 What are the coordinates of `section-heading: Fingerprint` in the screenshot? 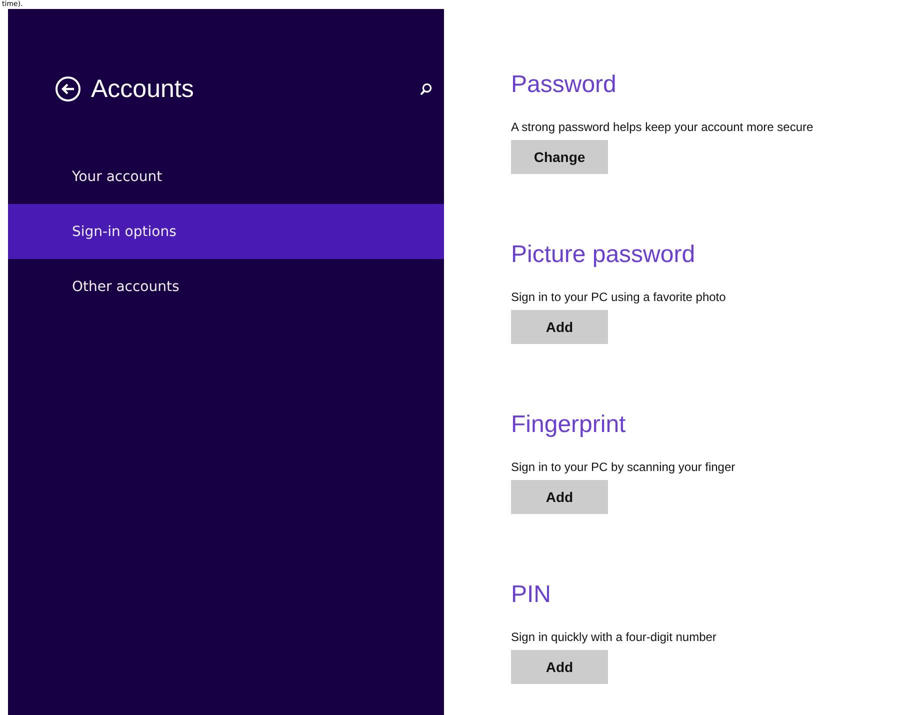 It's located at (569, 425).